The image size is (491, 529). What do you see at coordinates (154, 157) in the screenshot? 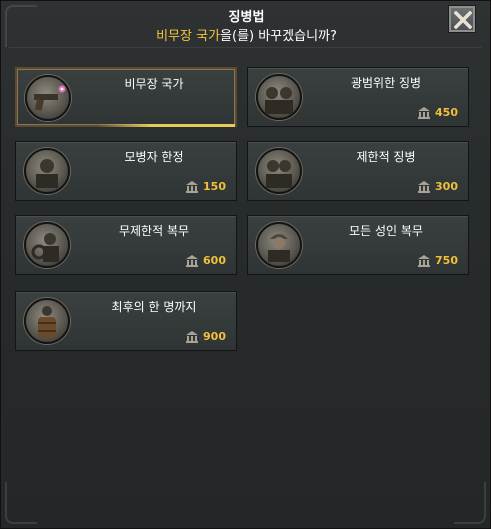
I see `law-label: 모병자 한정` at bounding box center [154, 157].